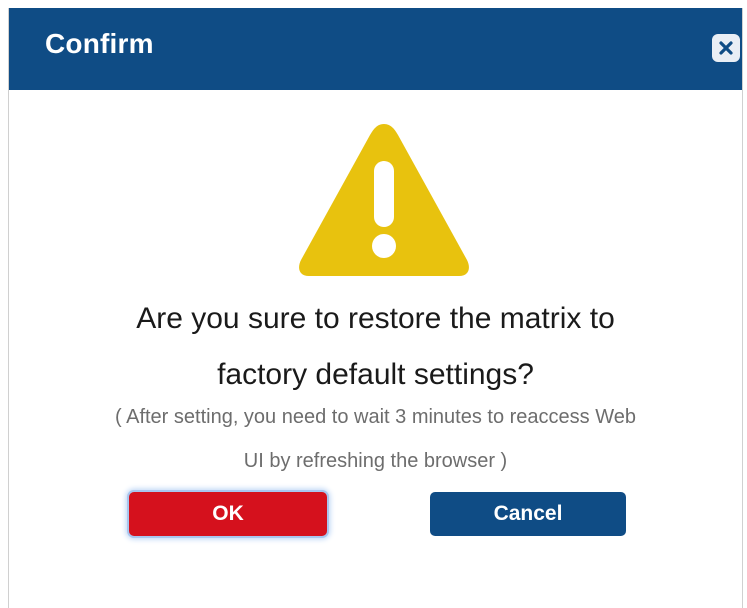 Image resolution: width=747 pixels, height=608 pixels. I want to click on confirm-question-line1: Are you sure to restore the matrix to, so click(375, 318).